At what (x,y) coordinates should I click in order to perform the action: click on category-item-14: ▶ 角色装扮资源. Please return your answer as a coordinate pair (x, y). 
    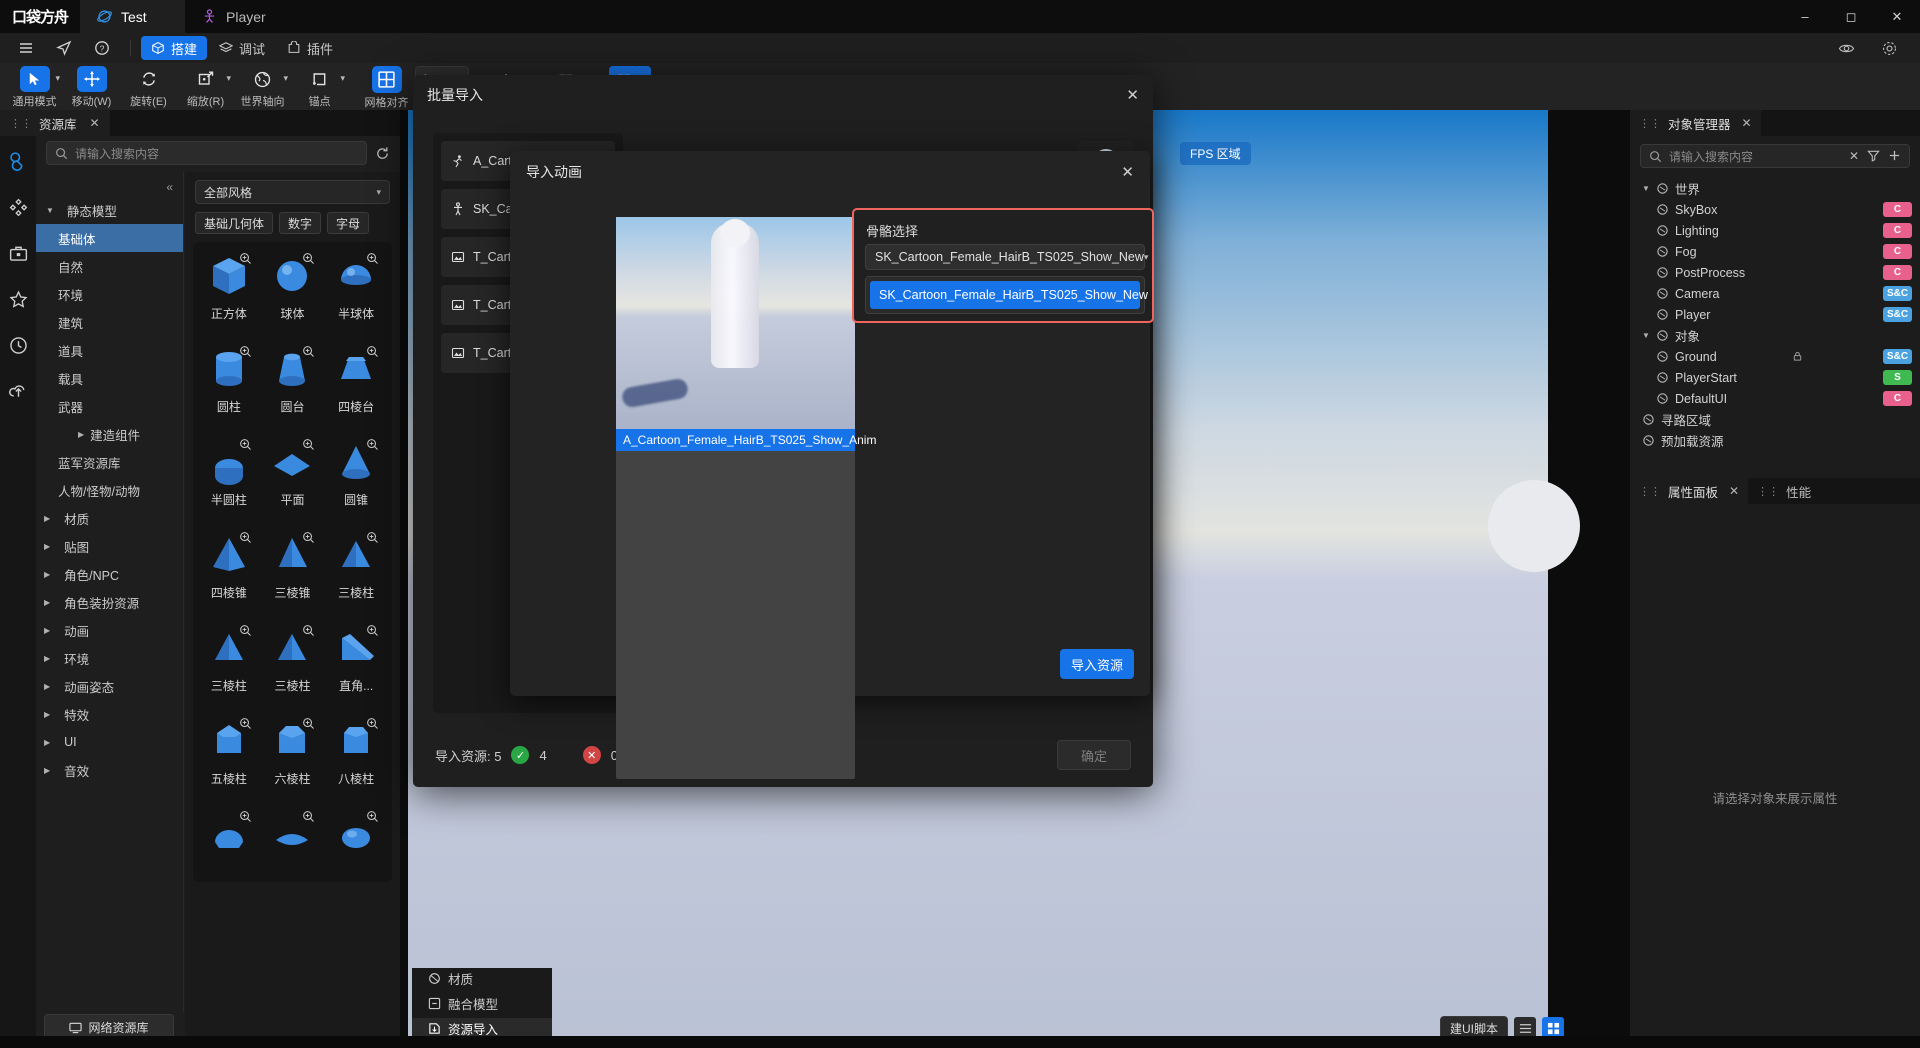
    Looking at the image, I should click on (109, 602).